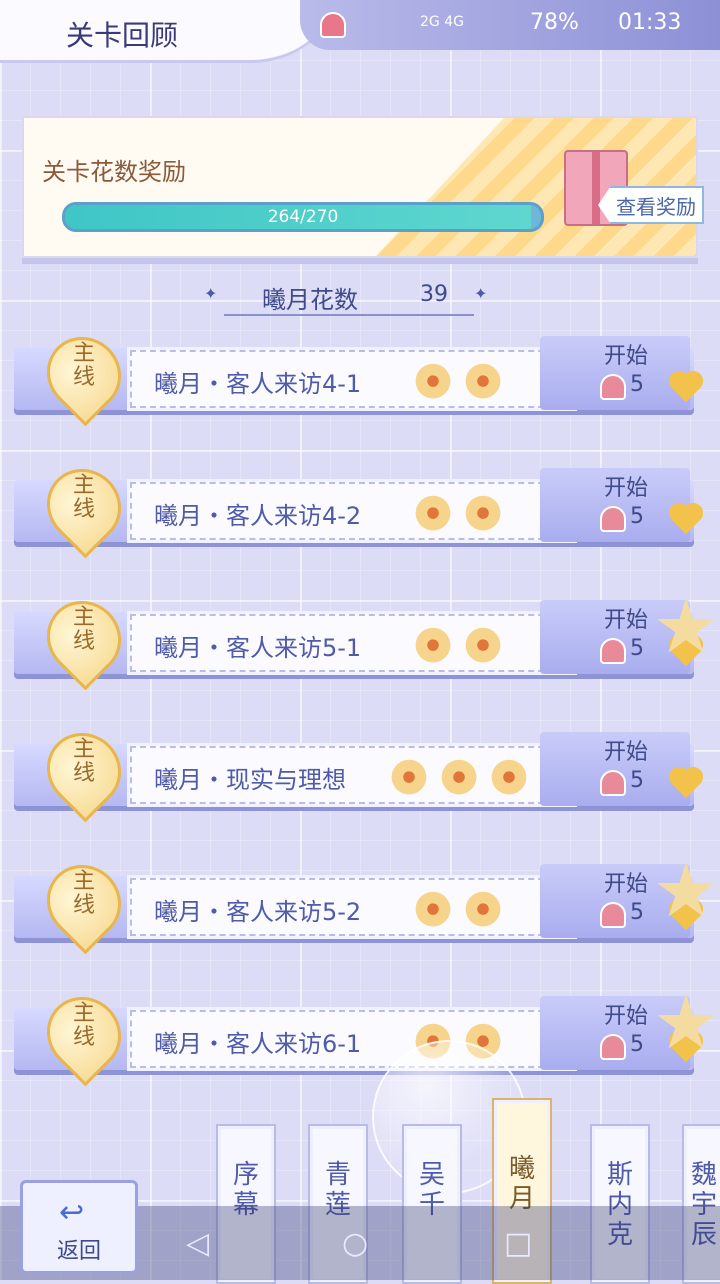 This screenshot has height=1284, width=720. What do you see at coordinates (333, 25) in the screenshot?
I see `cake-icon` at bounding box center [333, 25].